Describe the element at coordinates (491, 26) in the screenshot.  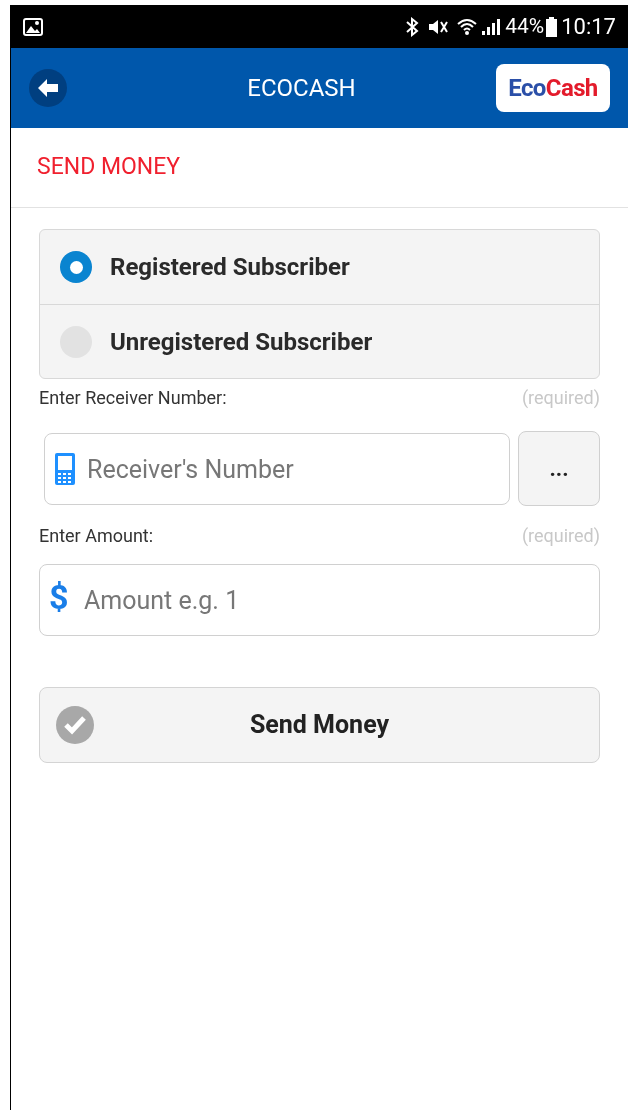
I see `signal-icon` at that location.